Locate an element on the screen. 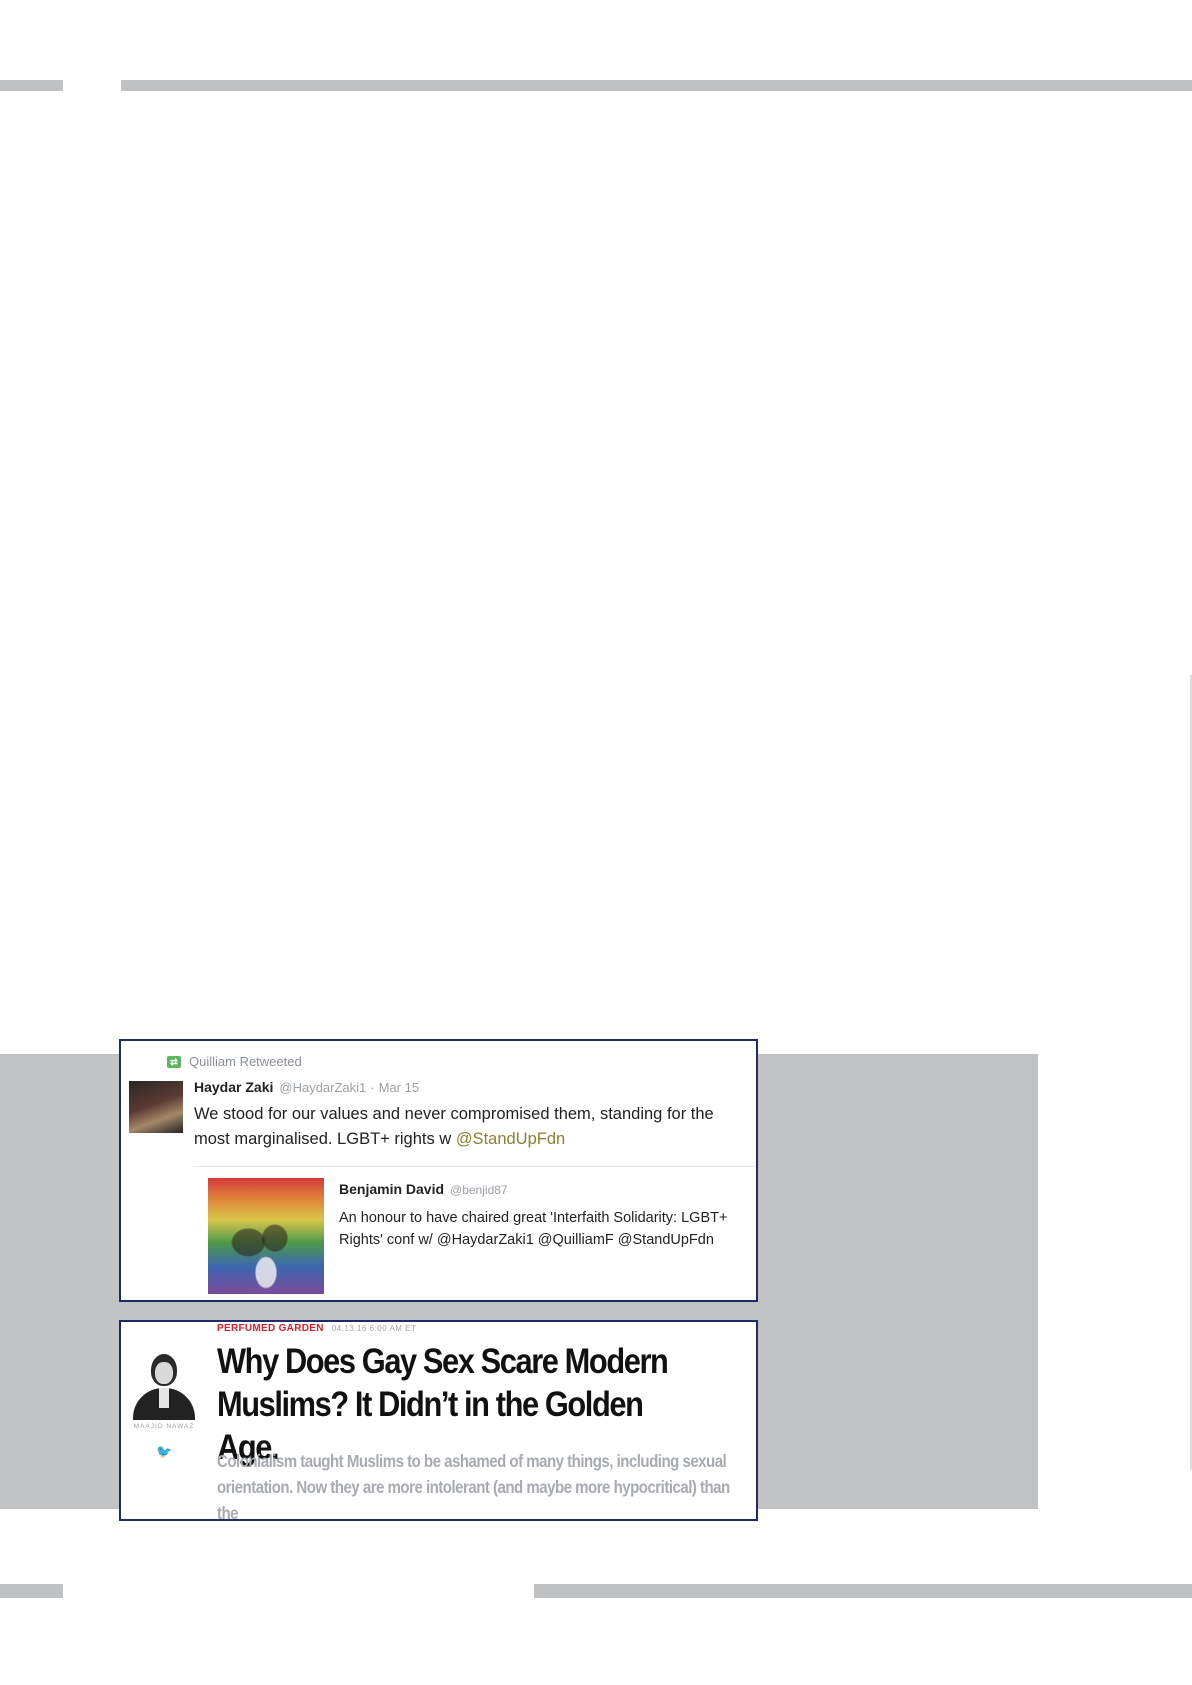 This screenshot has width=1192, height=1685. quote-header: Benjamin David @benjid87 is located at coordinates (423, 1189).